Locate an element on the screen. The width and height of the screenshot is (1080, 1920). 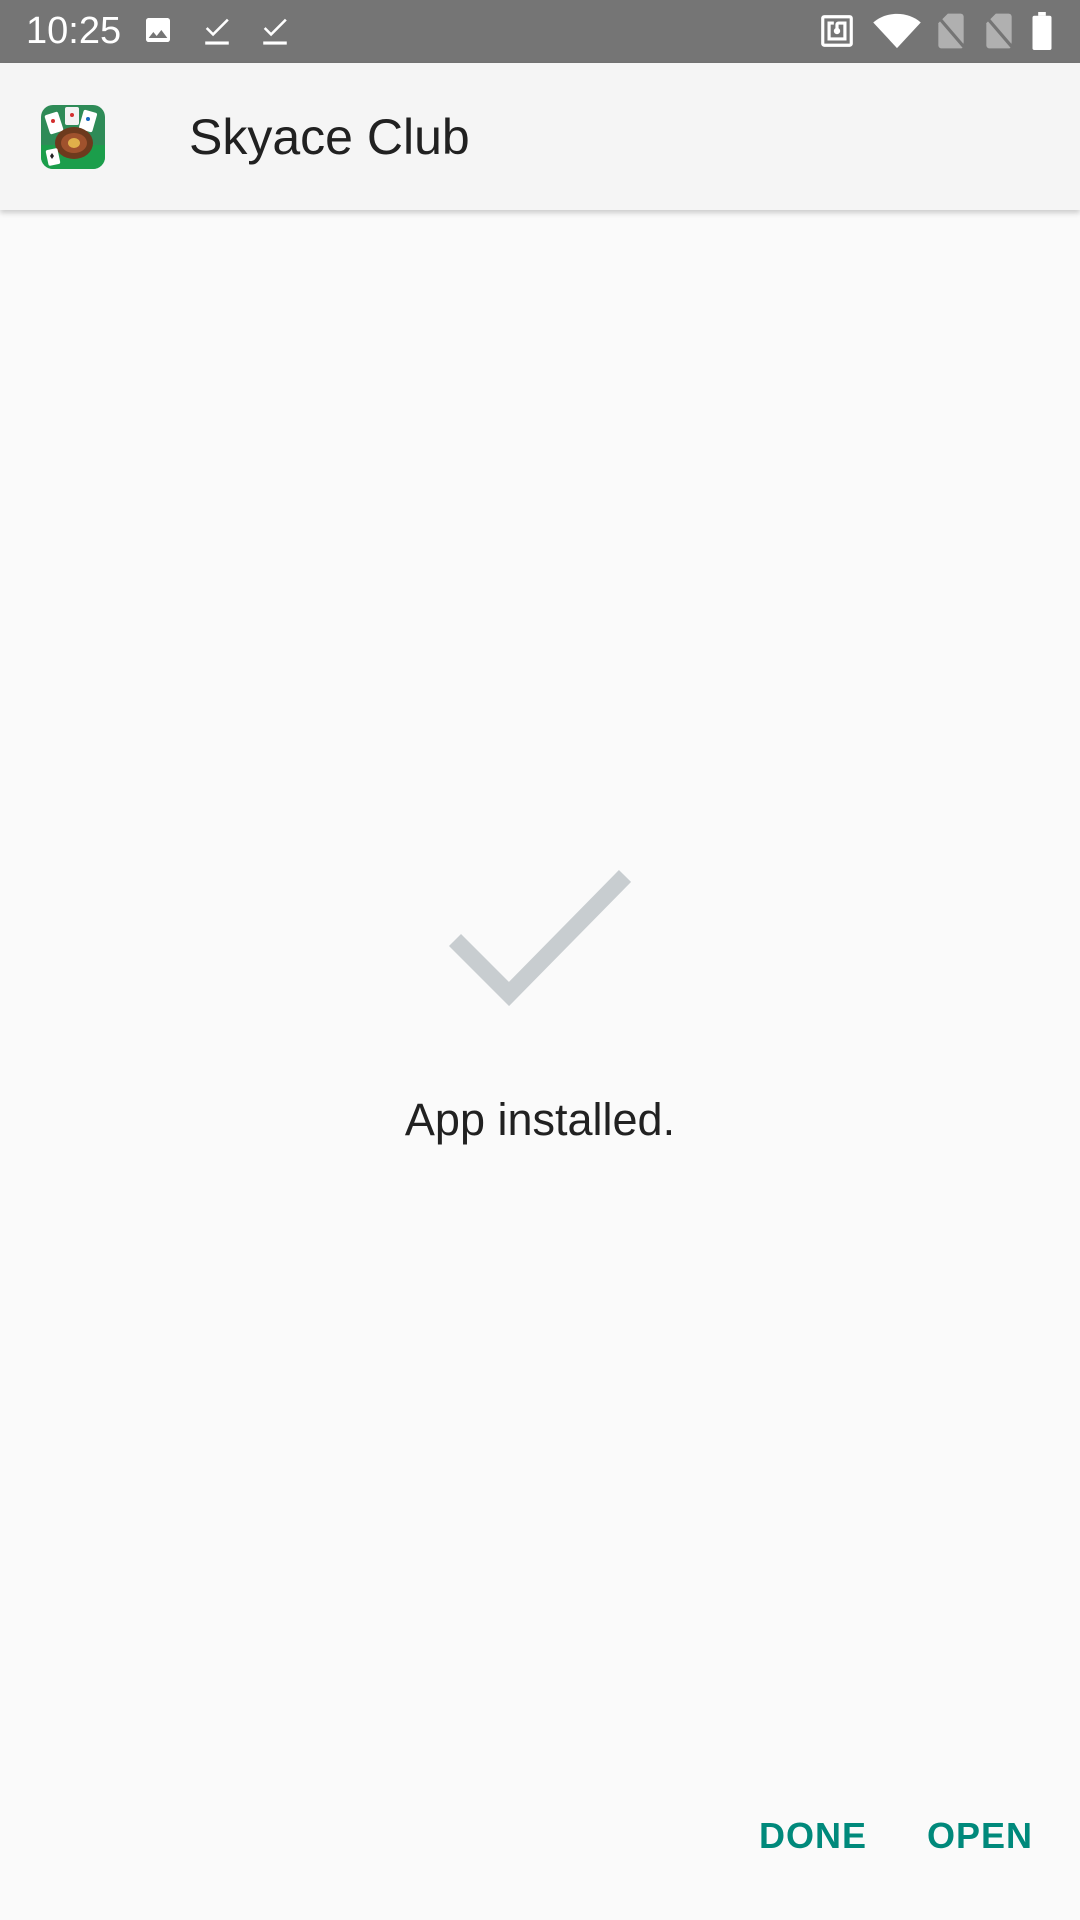
done-button: DONE is located at coordinates (813, 1836).